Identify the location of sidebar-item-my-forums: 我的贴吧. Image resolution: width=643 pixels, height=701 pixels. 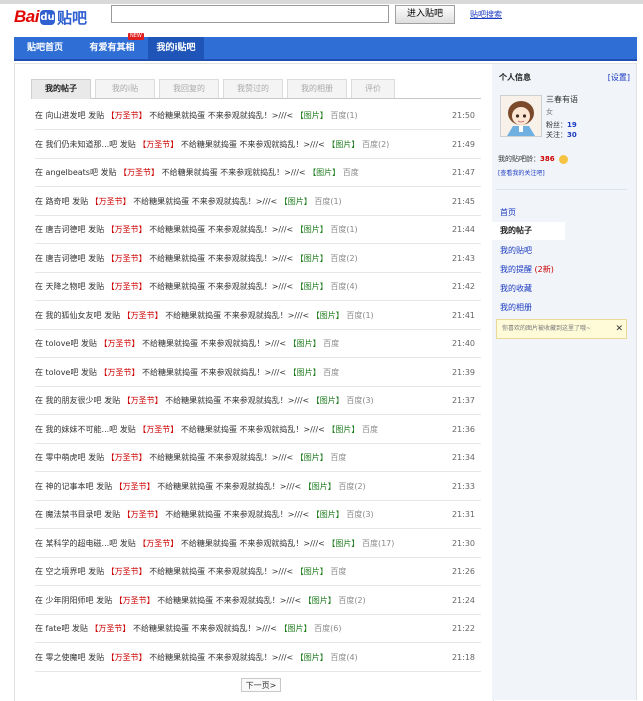
(516, 250).